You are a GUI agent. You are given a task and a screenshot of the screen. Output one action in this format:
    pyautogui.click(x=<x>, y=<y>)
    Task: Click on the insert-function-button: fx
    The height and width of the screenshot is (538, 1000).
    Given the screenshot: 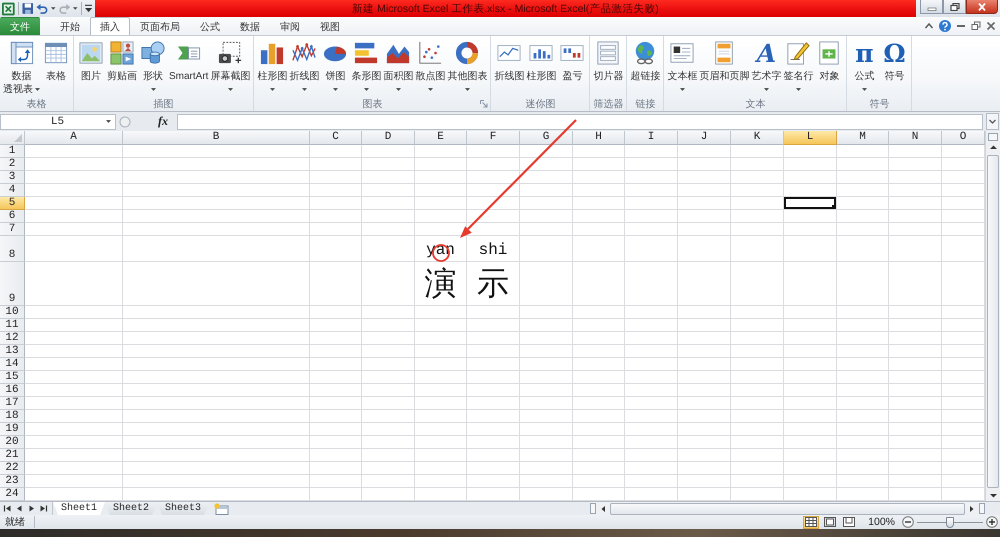 What is the action you would take?
    pyautogui.click(x=154, y=121)
    